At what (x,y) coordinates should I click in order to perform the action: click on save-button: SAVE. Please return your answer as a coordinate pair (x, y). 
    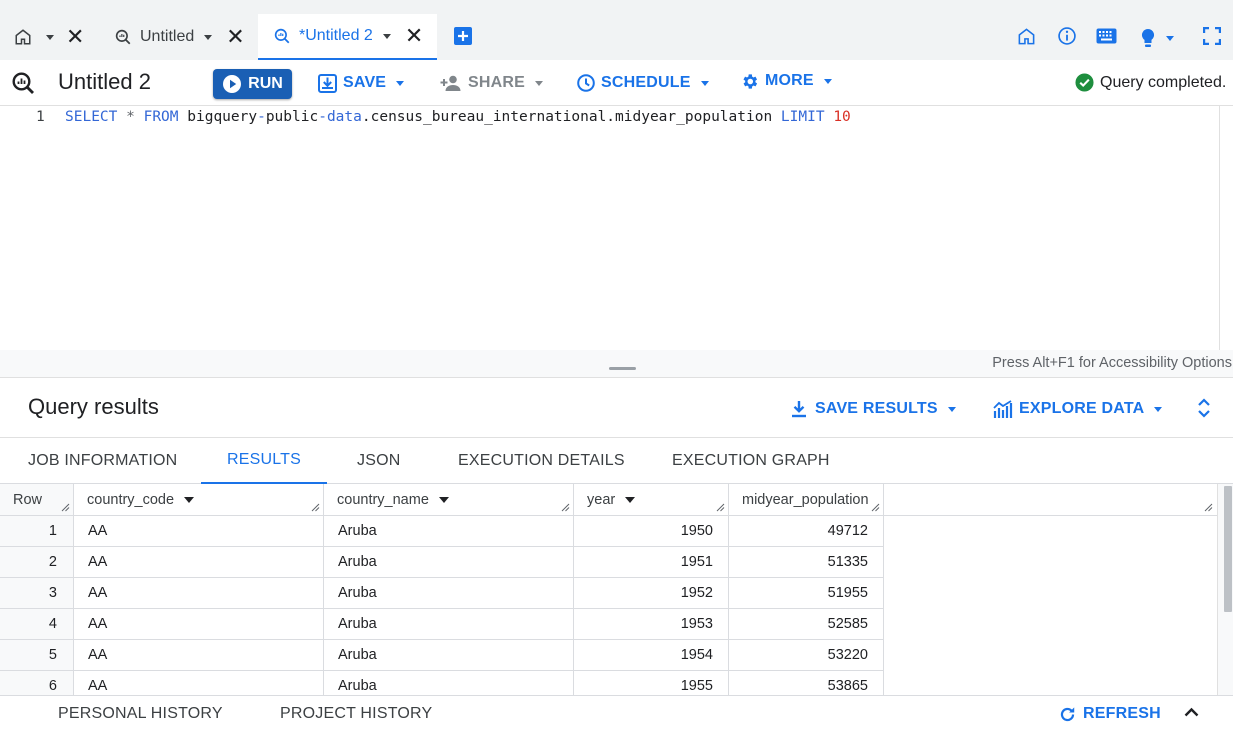
    Looking at the image, I should click on (361, 83).